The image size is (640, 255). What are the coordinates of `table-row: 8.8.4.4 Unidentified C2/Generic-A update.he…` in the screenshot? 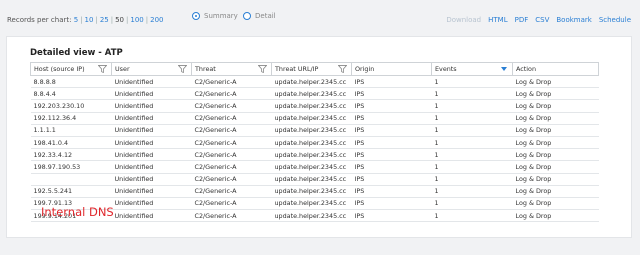 It's located at (314, 94).